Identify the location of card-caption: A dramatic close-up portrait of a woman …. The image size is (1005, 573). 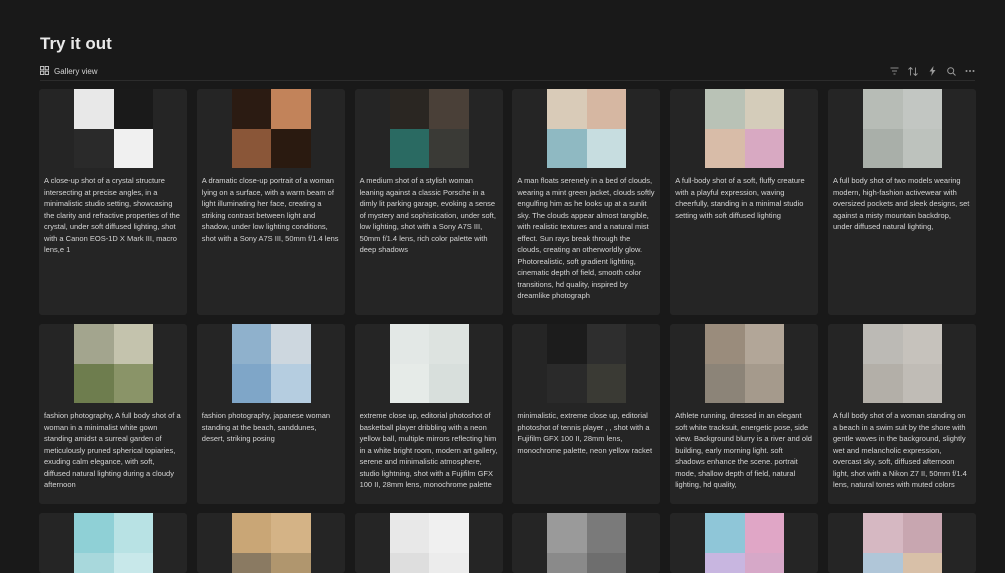
(270, 209).